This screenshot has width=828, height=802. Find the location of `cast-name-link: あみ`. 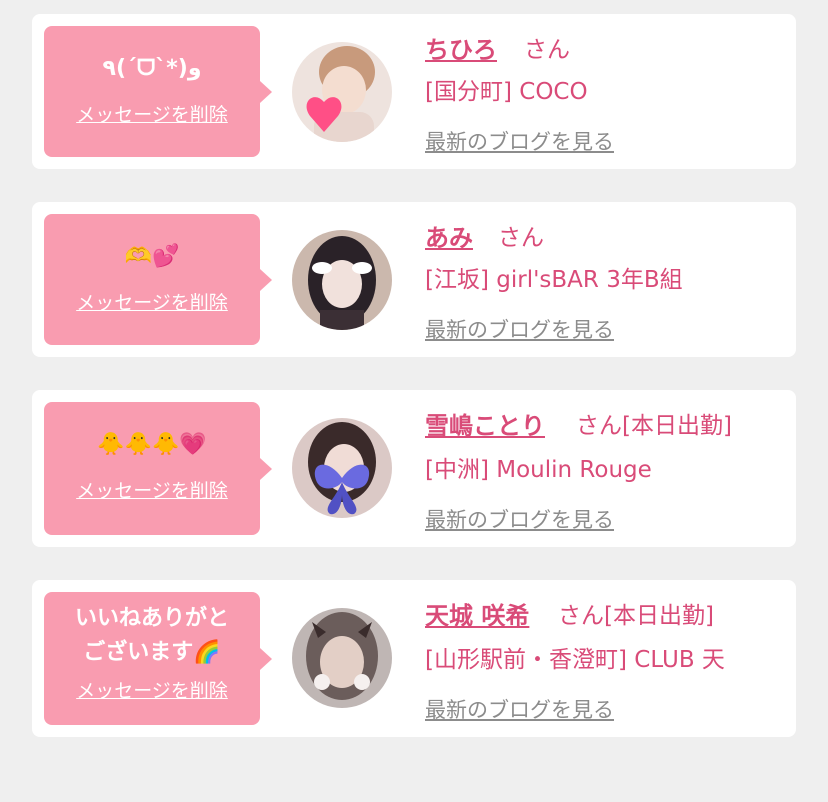

cast-name-link: あみ is located at coordinates (449, 235).